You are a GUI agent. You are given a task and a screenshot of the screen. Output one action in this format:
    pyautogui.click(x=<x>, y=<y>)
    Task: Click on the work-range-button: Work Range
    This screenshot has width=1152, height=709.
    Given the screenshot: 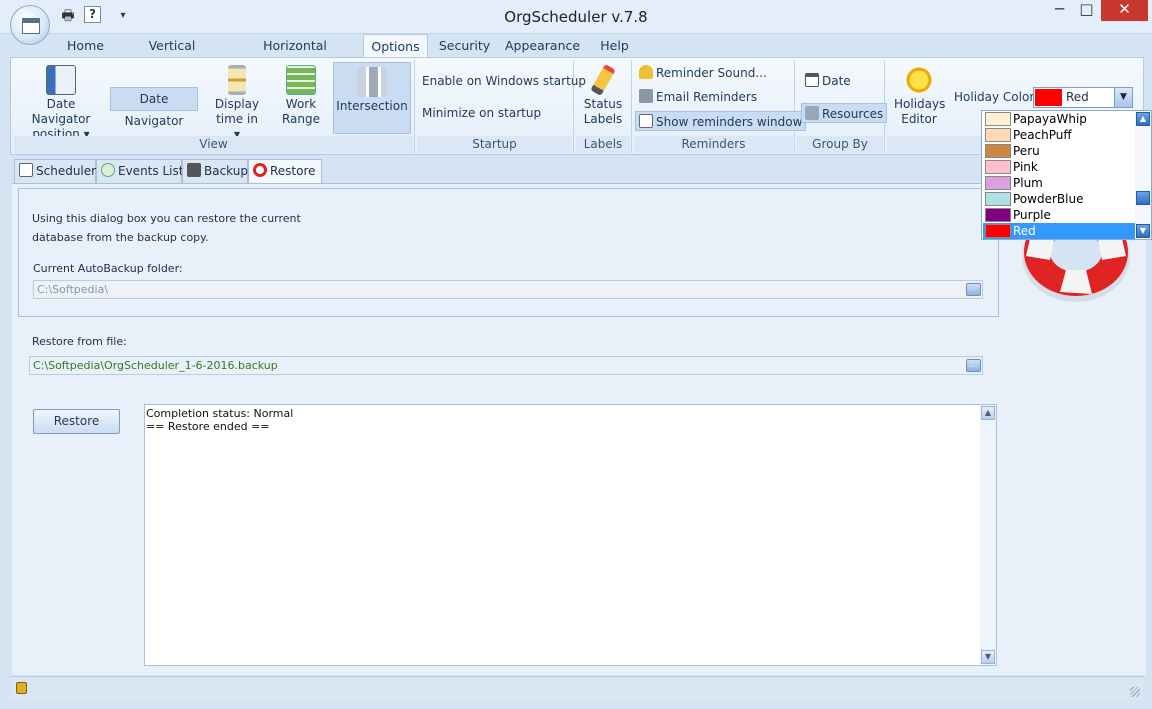 What is the action you would take?
    pyautogui.click(x=301, y=96)
    